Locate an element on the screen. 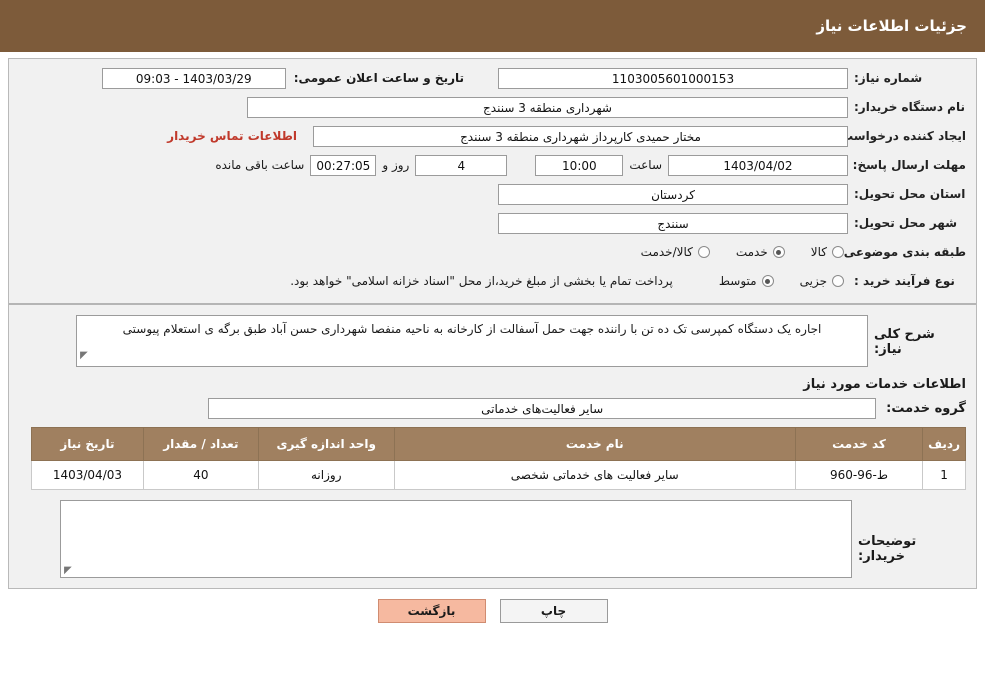 This screenshot has height=691, width=985. col-index: ردیف is located at coordinates (944, 444).